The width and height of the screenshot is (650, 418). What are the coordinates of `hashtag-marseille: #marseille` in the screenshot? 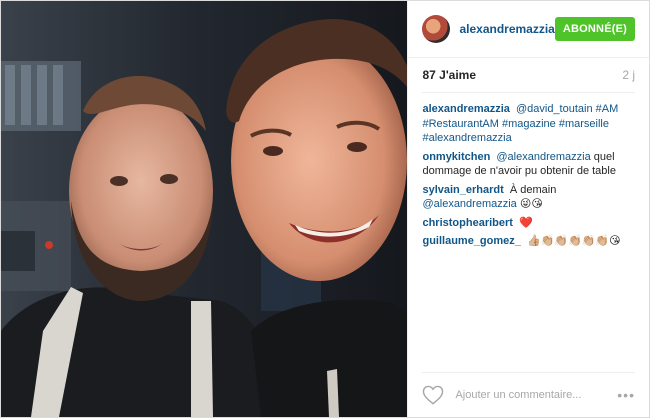 It's located at (584, 124).